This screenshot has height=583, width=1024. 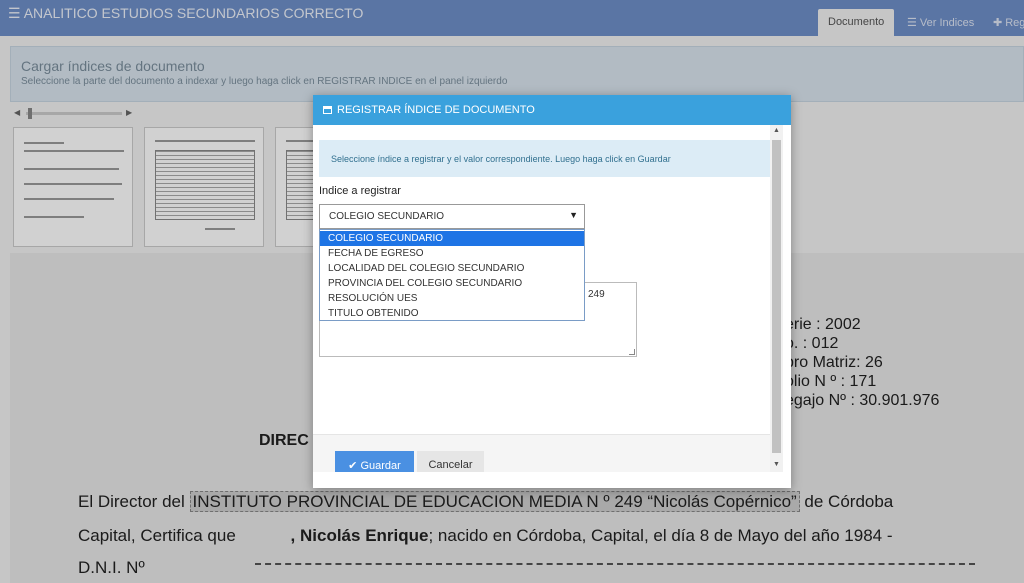 What do you see at coordinates (632, 352) in the screenshot?
I see `resize-grip-icon` at bounding box center [632, 352].